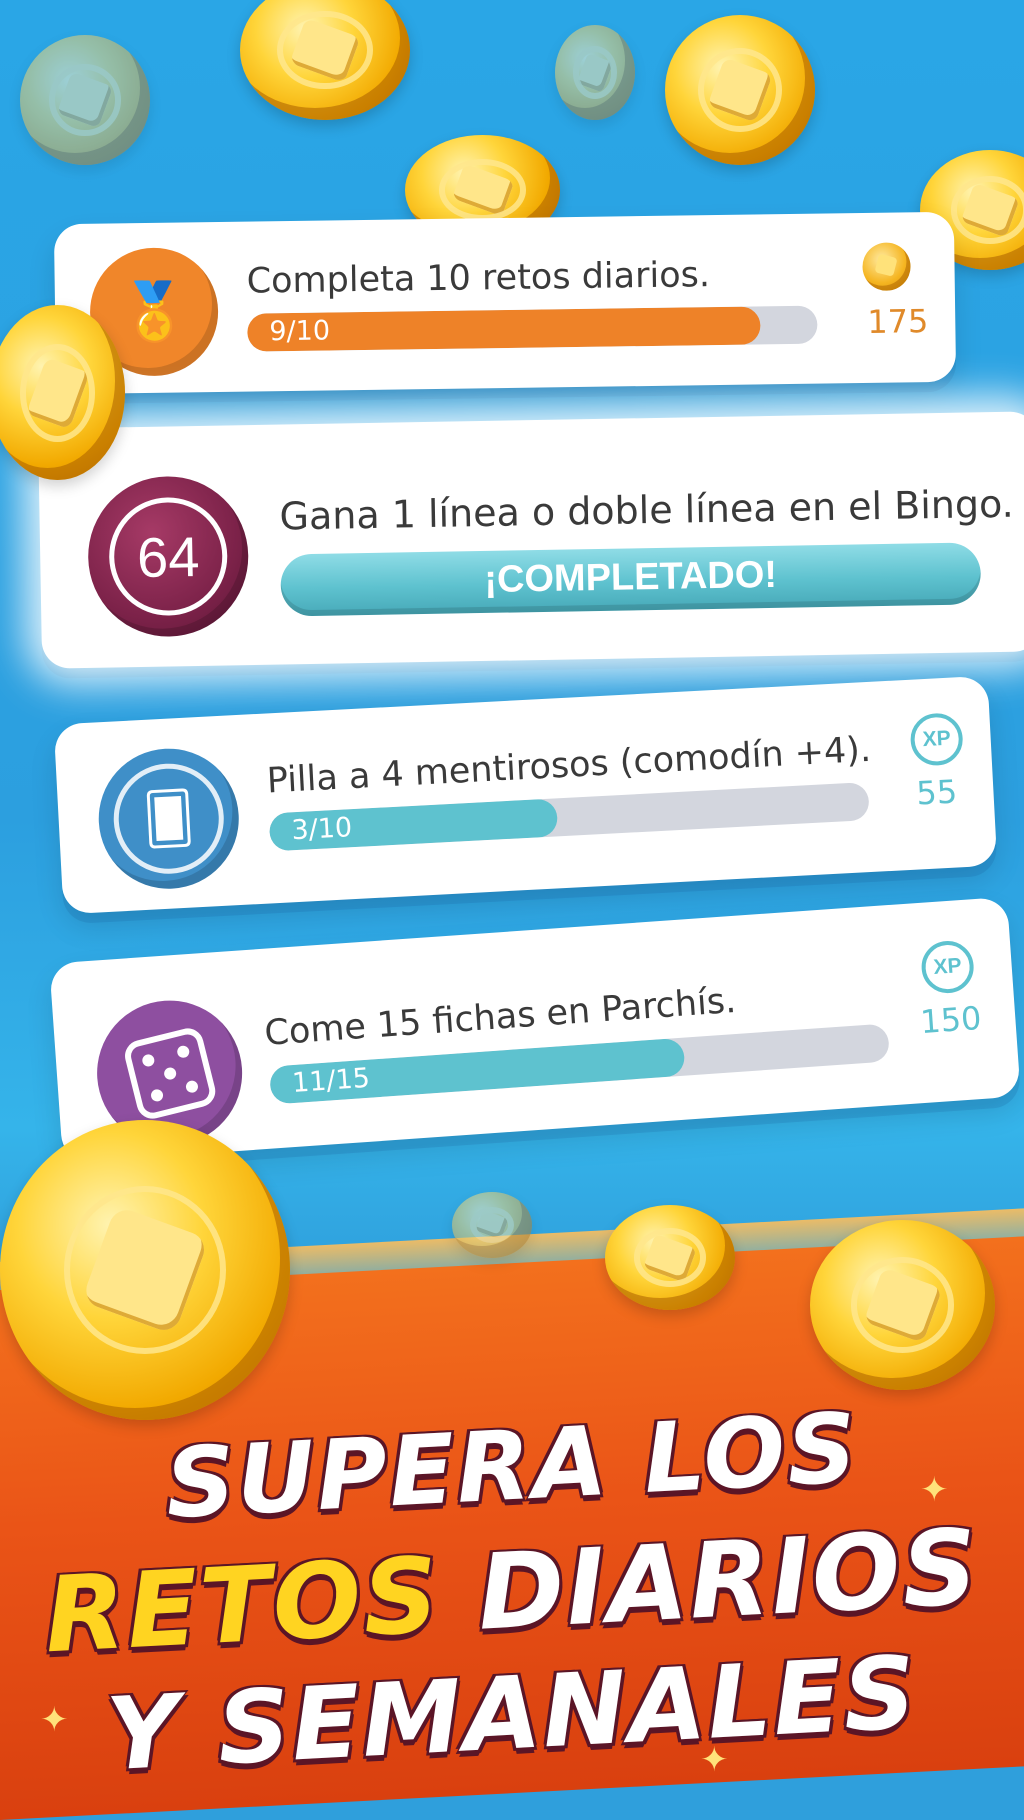 The image size is (1024, 1820). What do you see at coordinates (321, 829) in the screenshot?
I see `progress-label: 3/10` at bounding box center [321, 829].